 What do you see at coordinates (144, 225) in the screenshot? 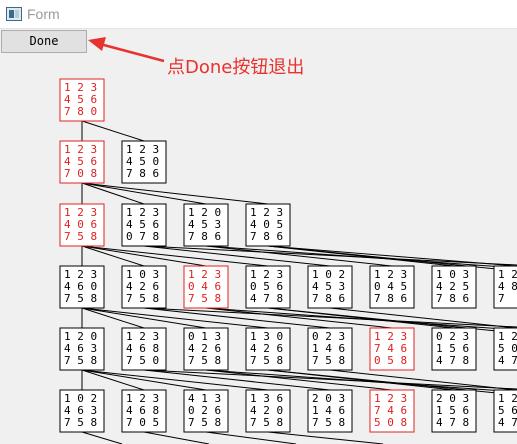
I see `puzzle-state-node: 1 2 34 5 60 7 8` at bounding box center [144, 225].